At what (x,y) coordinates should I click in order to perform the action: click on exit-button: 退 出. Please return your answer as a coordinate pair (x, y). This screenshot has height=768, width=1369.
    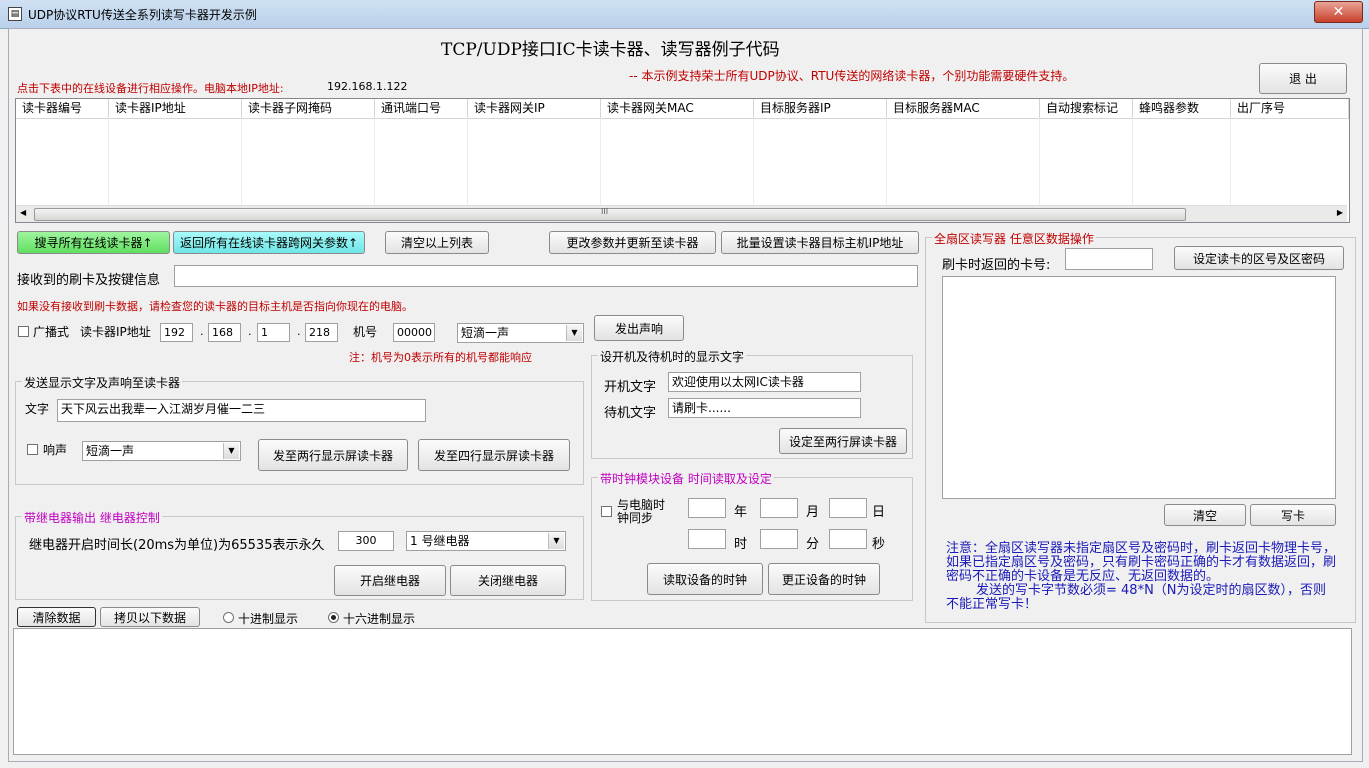
    Looking at the image, I should click on (1303, 78).